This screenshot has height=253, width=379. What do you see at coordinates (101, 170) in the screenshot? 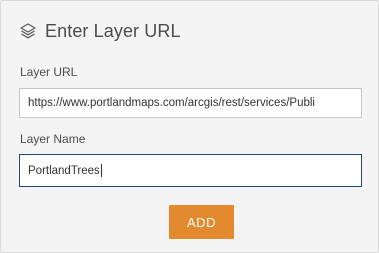
I see `text-caret` at bounding box center [101, 170].